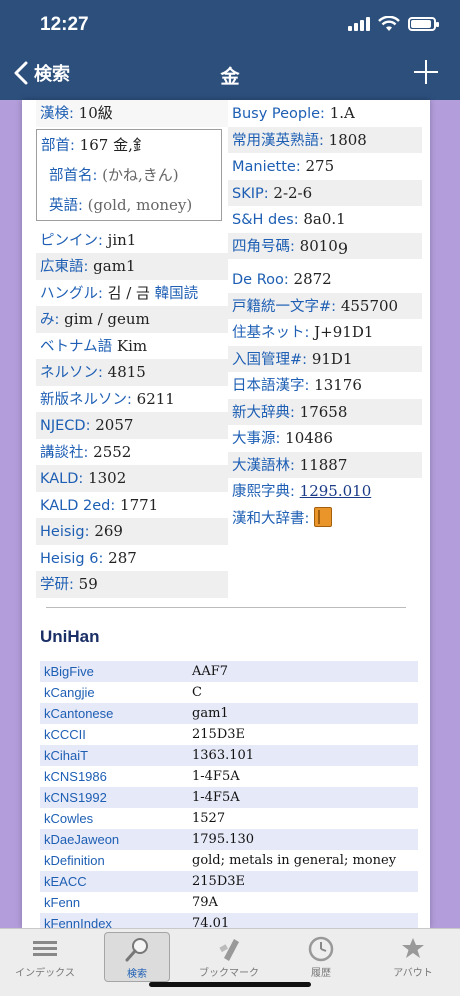  Describe the element at coordinates (294, 860) in the screenshot. I see `unihan-value: gold; metals in general; money` at that location.